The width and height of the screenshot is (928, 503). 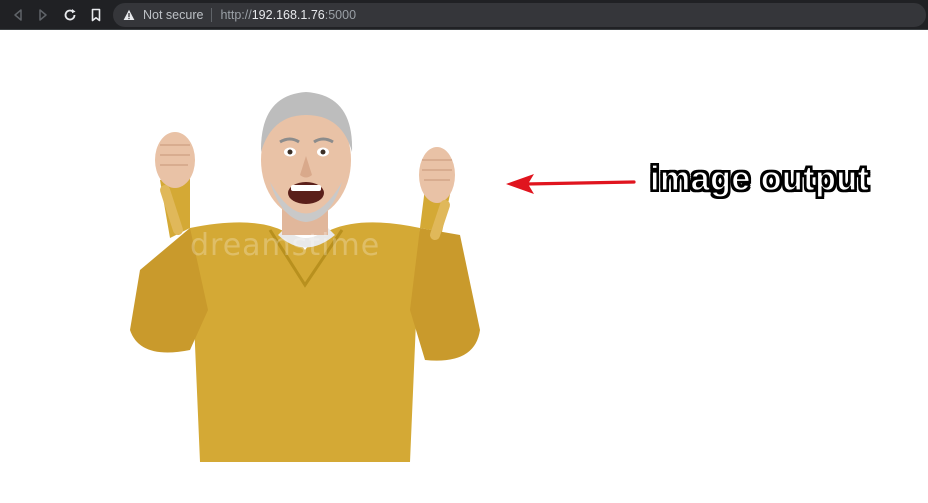 What do you see at coordinates (285, 245) in the screenshot?
I see `image-watermark: dreamstime` at bounding box center [285, 245].